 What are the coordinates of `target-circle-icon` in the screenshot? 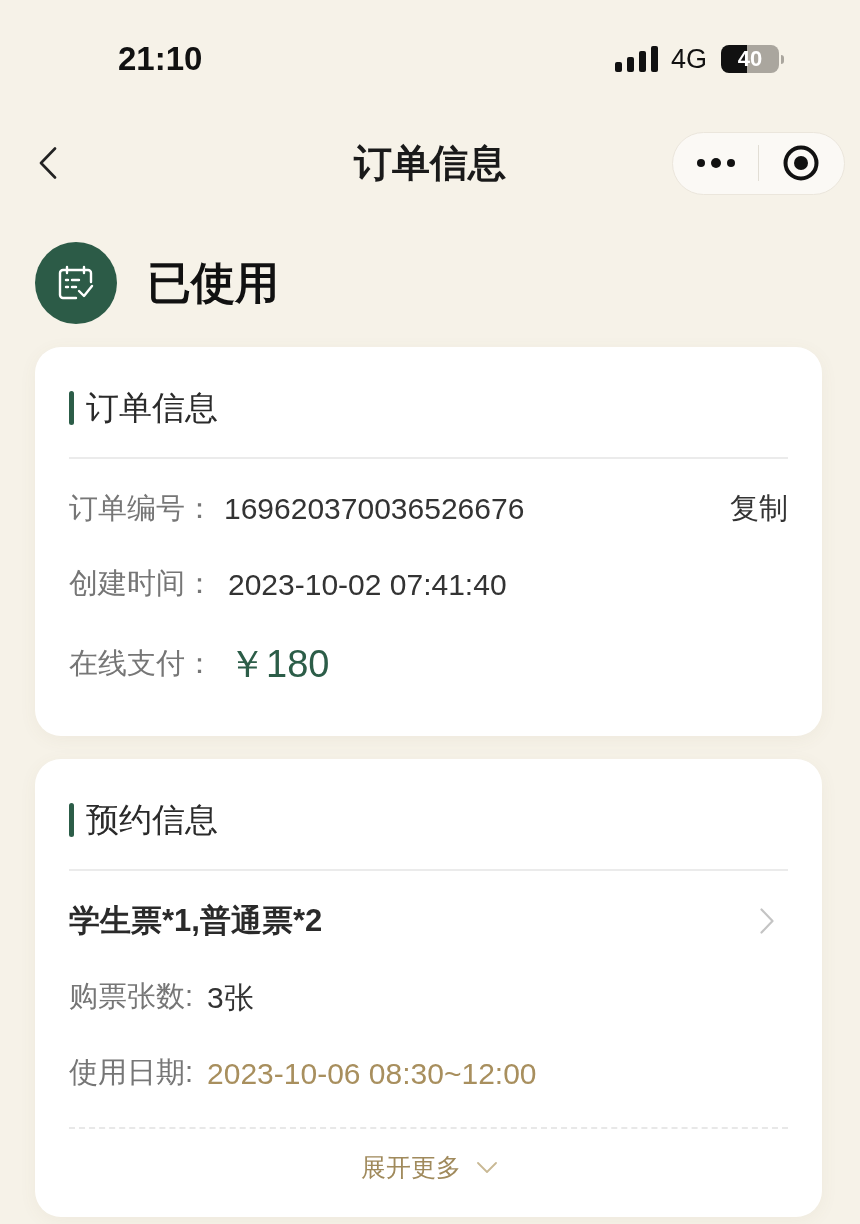 It's located at (801, 163).